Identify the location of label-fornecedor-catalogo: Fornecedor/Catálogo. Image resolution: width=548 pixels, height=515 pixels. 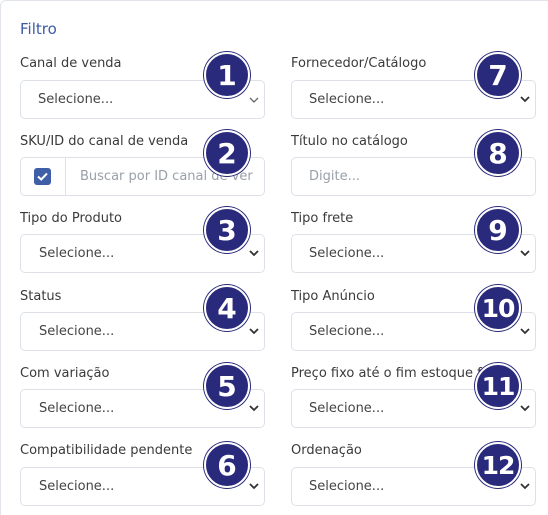
(359, 63).